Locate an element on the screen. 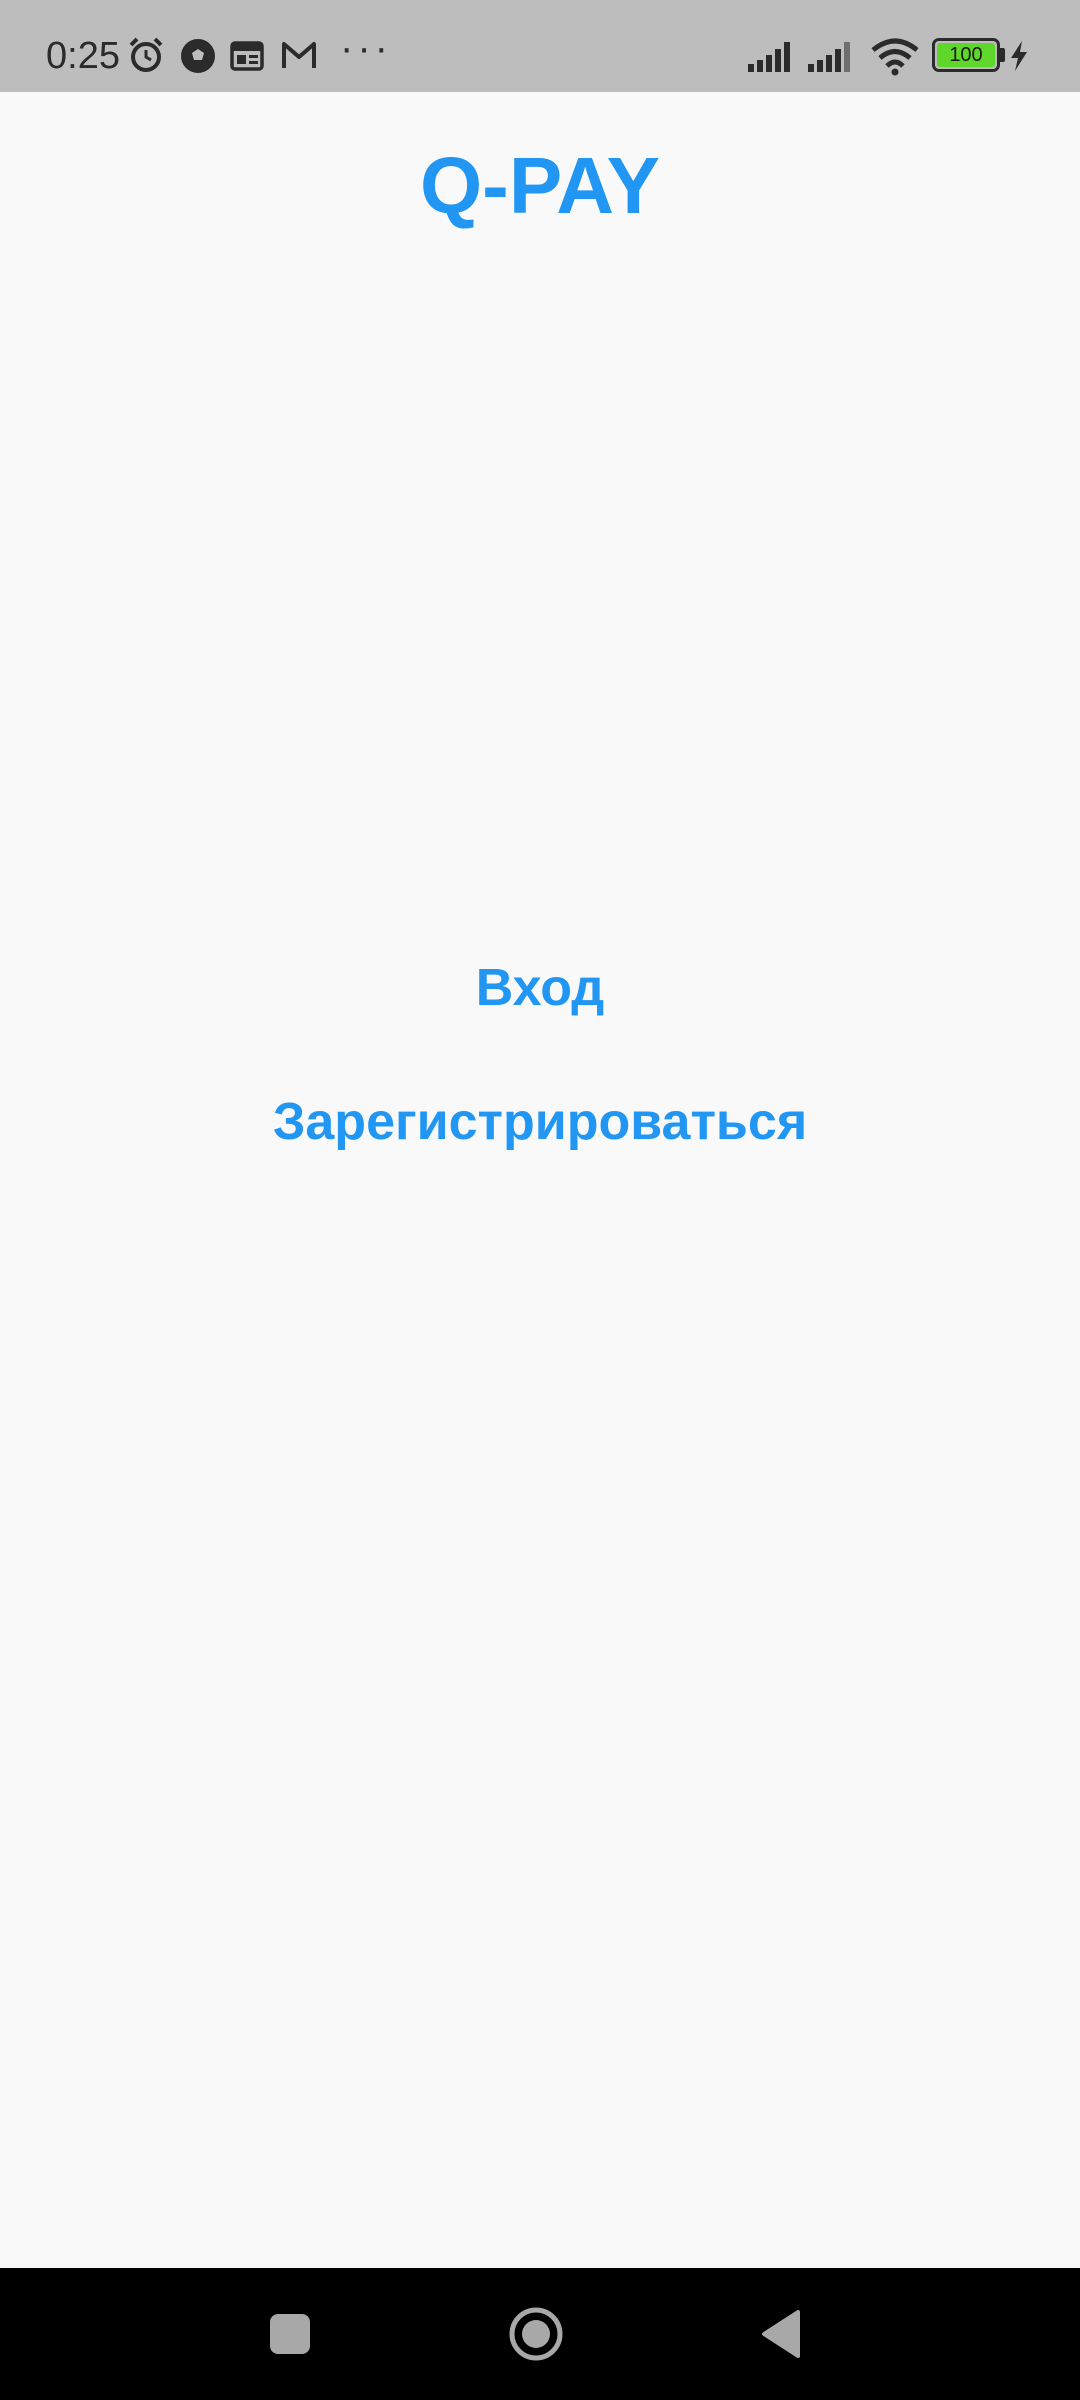  home-icon is located at coordinates (536, 2334).